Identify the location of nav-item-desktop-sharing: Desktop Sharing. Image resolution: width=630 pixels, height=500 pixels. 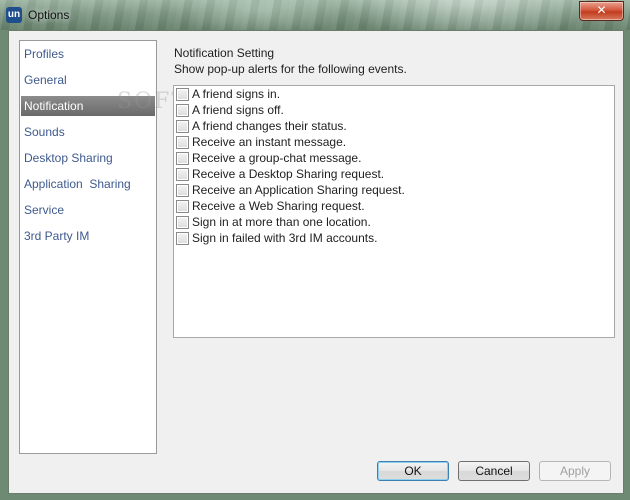
(88, 158).